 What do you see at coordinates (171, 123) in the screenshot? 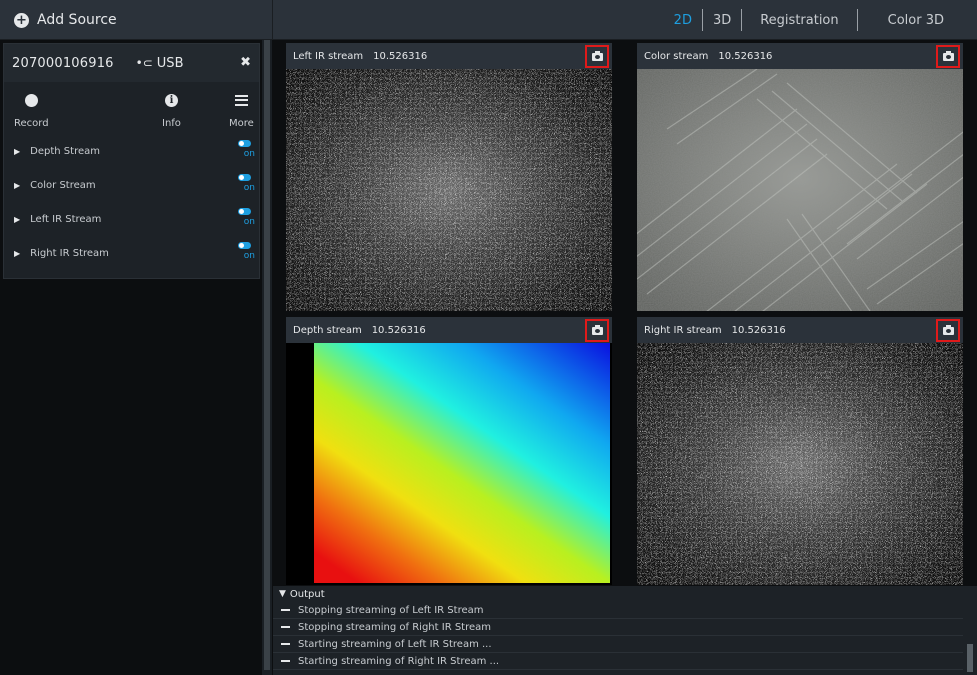
I see `info-label: Info` at bounding box center [171, 123].